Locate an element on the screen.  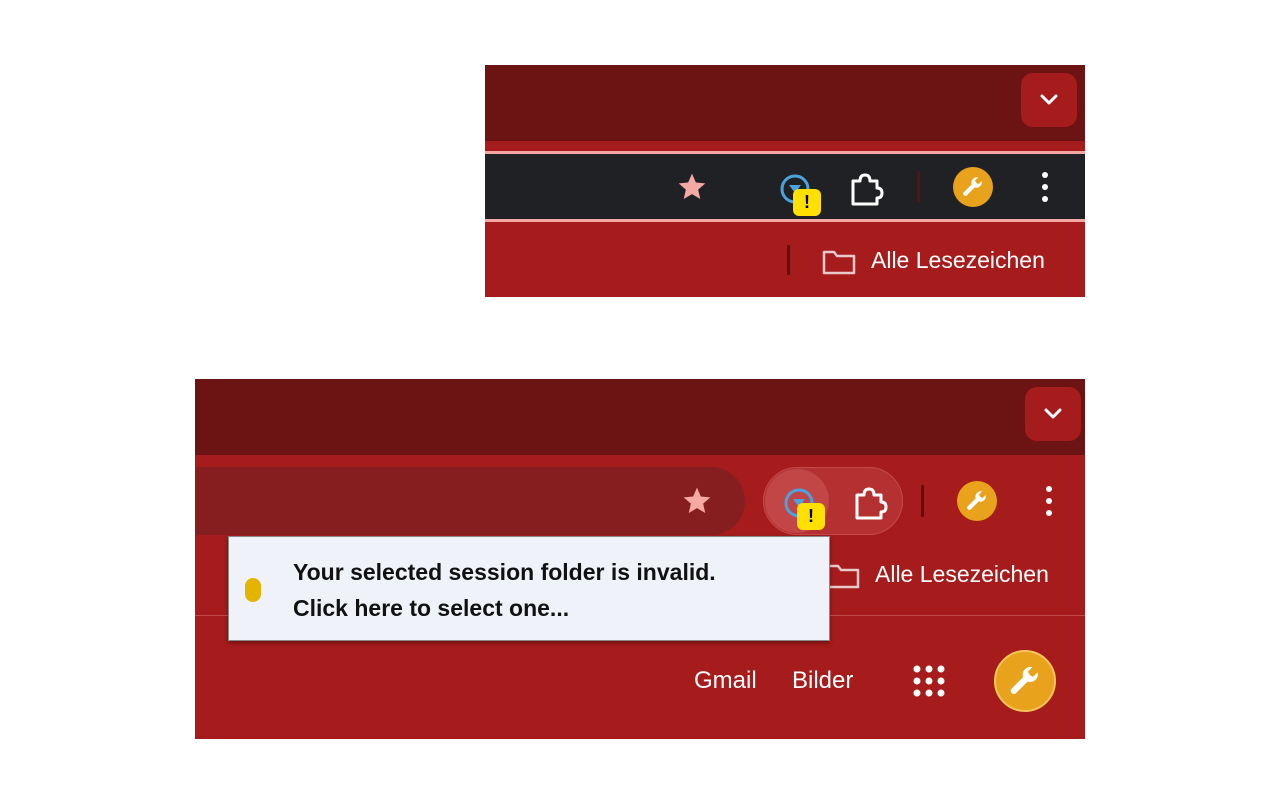
tooltip-line-1: Your selected session folder is invalid. is located at coordinates (504, 572).